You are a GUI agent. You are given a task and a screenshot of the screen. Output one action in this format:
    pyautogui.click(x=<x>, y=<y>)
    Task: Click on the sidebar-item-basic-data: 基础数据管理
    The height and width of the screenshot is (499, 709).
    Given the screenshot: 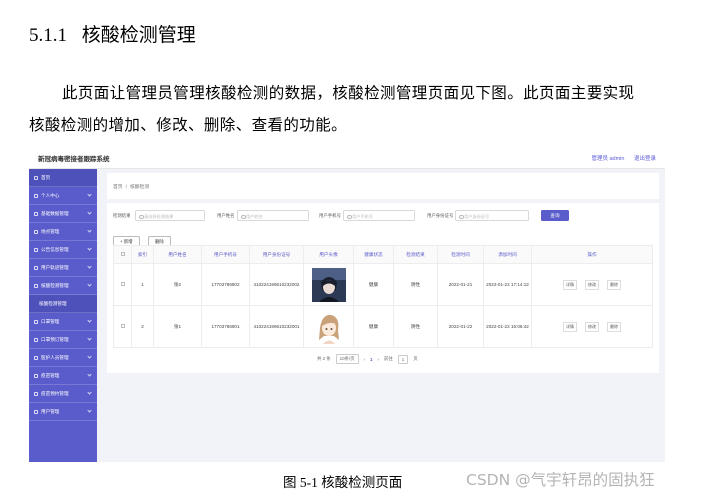 What is the action you would take?
    pyautogui.click(x=63, y=214)
    